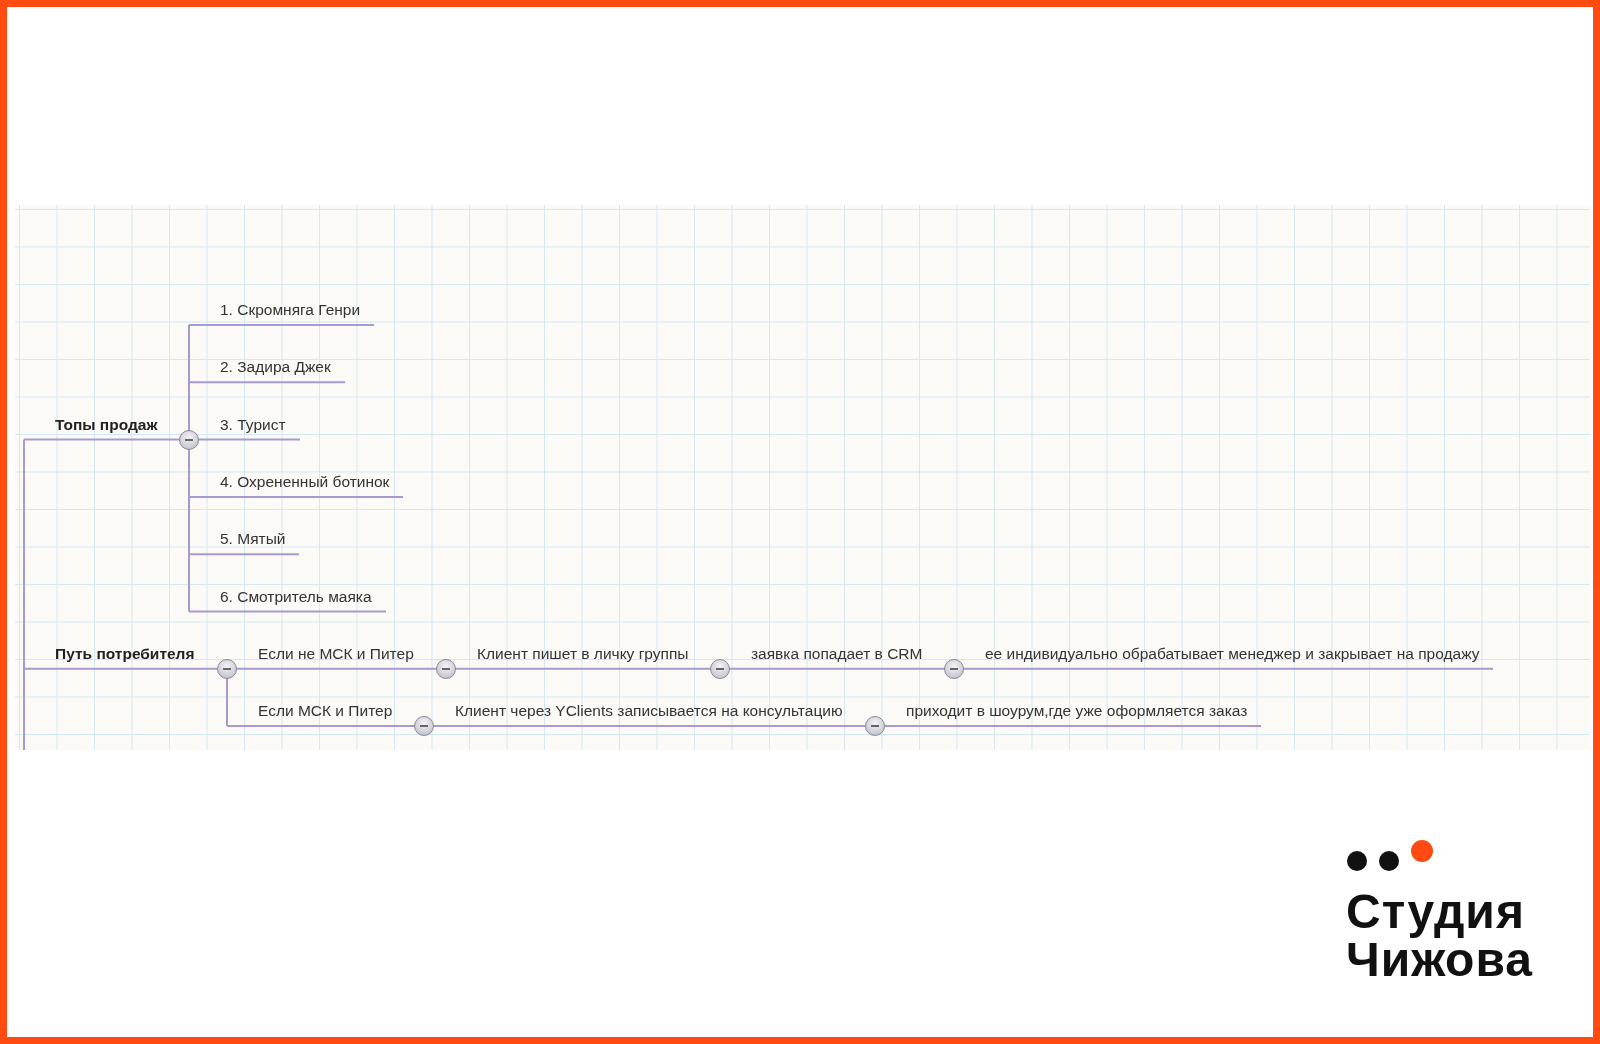  I want to click on node-label: 2. Задира Джек, so click(275, 367).